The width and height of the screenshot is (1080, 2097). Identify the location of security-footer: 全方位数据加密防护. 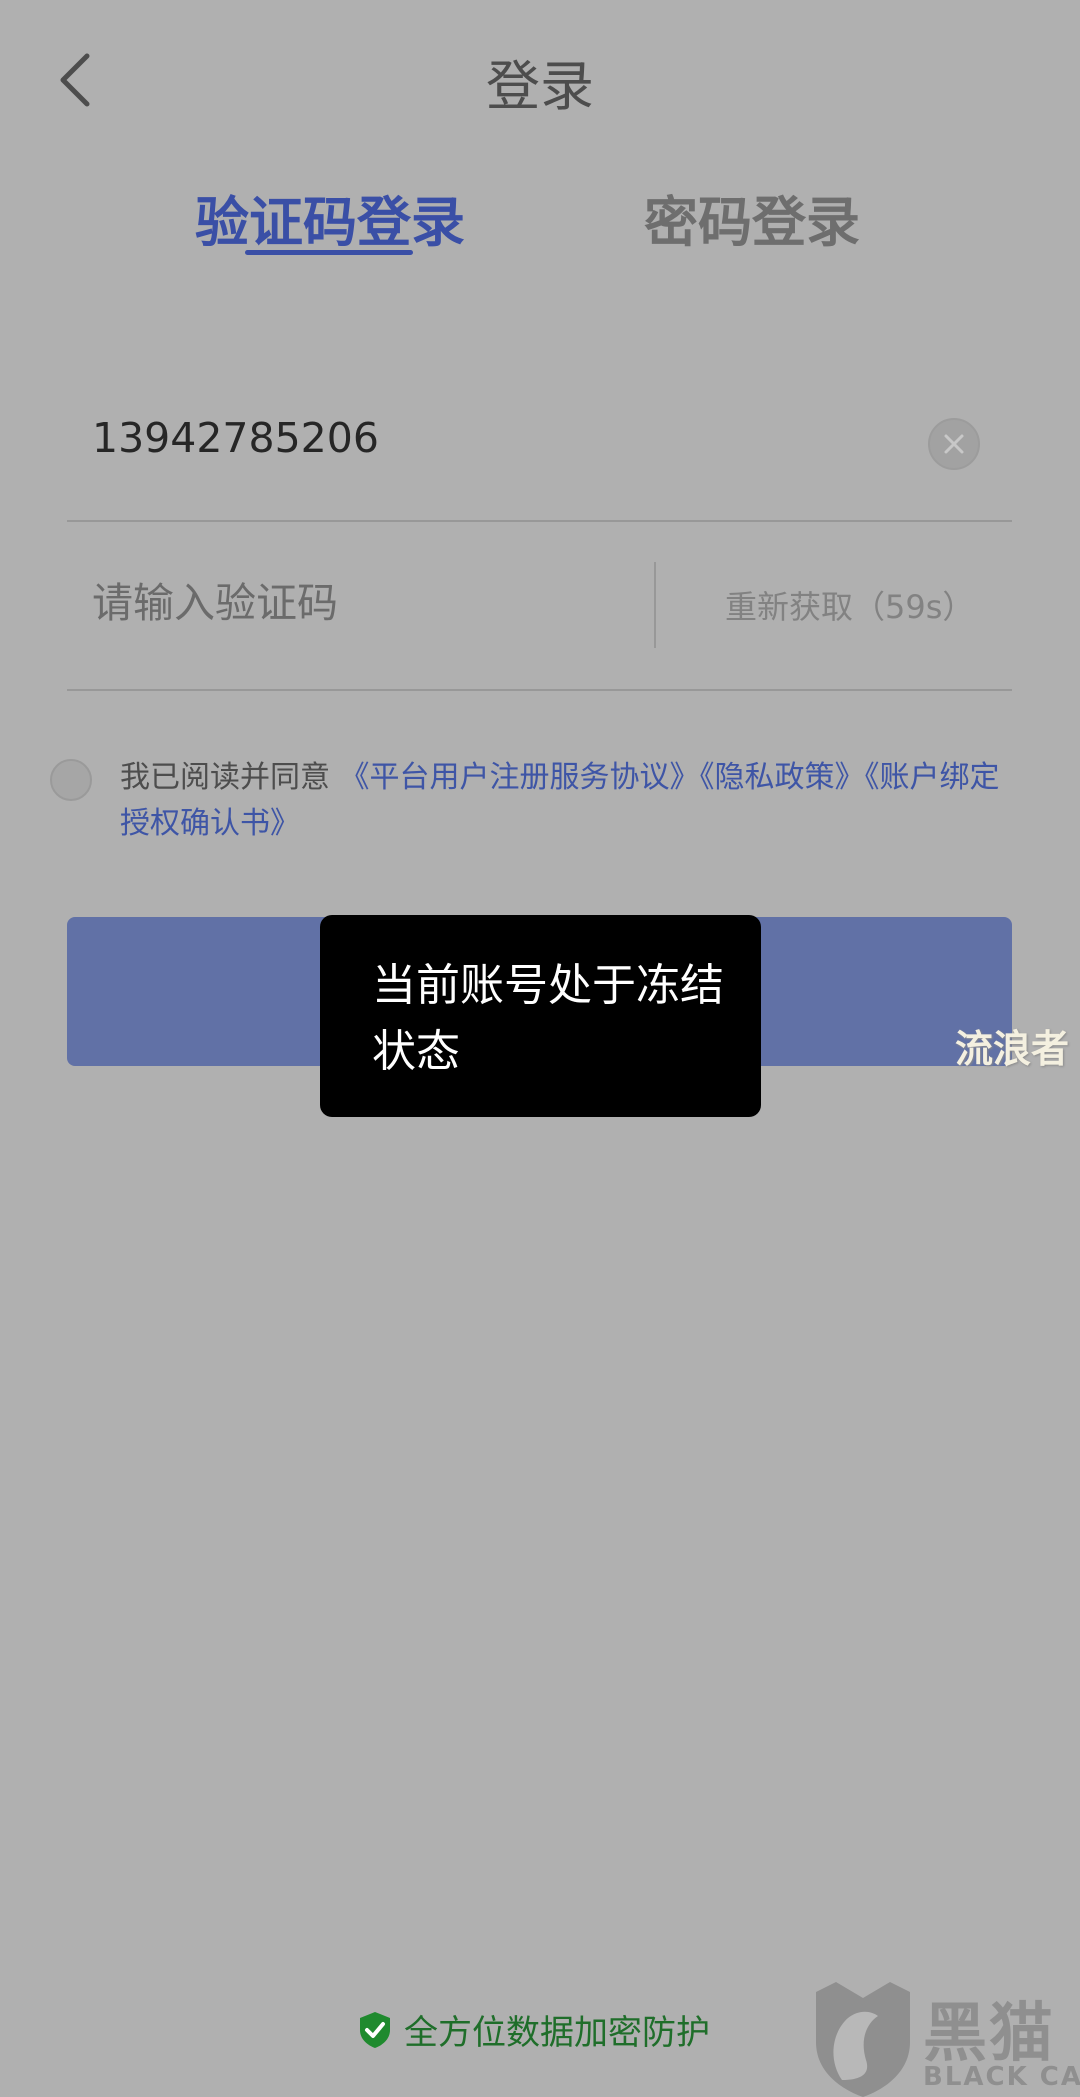
(533, 2029).